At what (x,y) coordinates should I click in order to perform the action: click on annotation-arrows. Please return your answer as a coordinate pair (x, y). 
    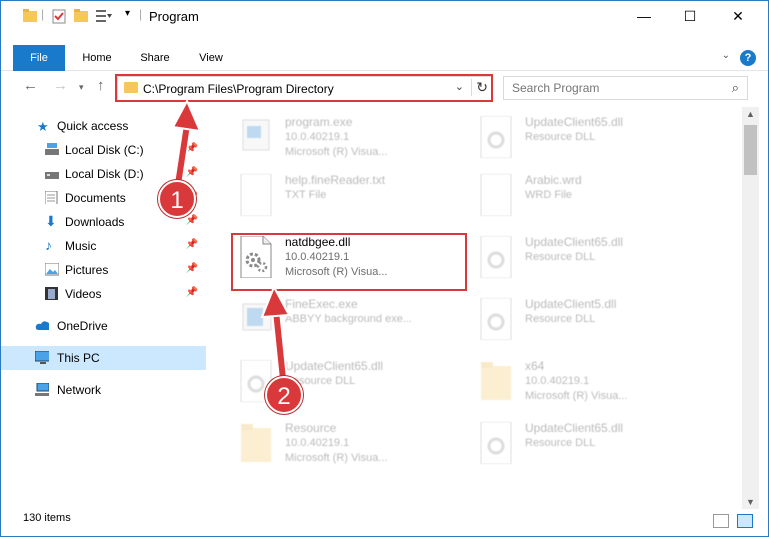
    Looking at the image, I should click on (231, 239).